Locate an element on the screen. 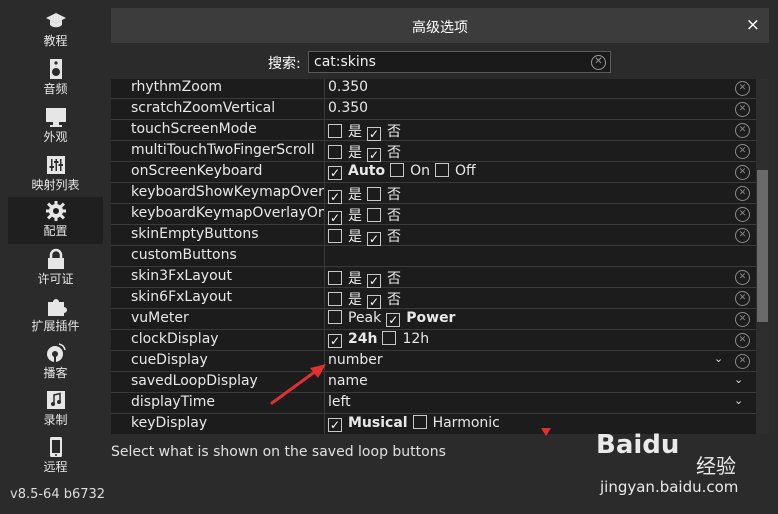 This screenshot has height=514, width=778. checkbox-option: 12h is located at coordinates (405, 339).